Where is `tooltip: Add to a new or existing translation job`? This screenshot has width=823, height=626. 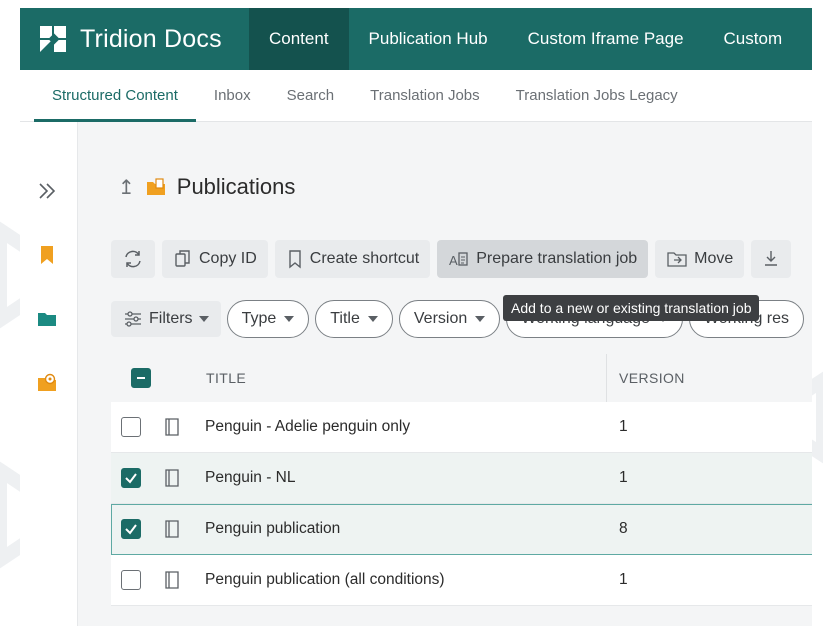
tooltip: Add to a new or existing translation job is located at coordinates (631, 308).